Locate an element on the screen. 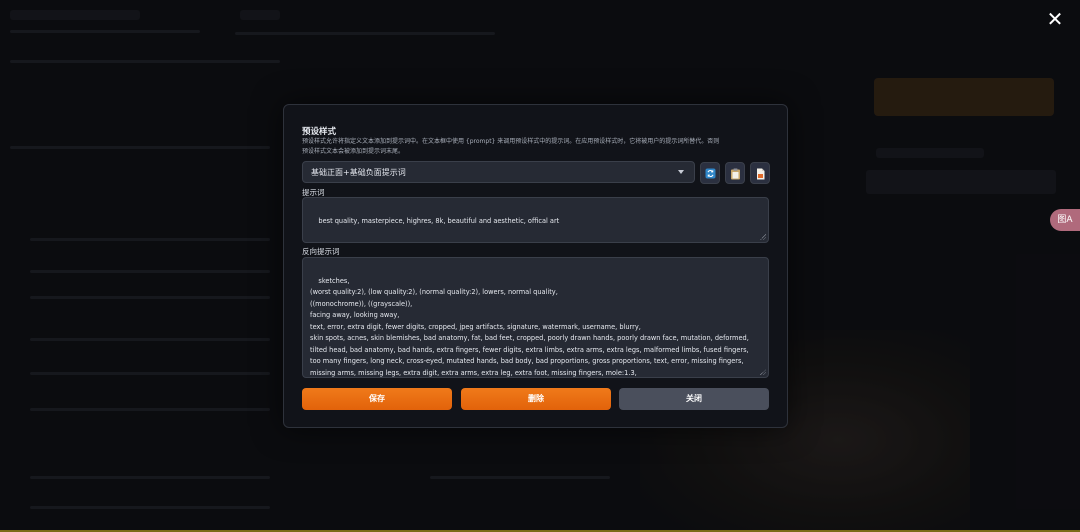  paste-button is located at coordinates (760, 173).